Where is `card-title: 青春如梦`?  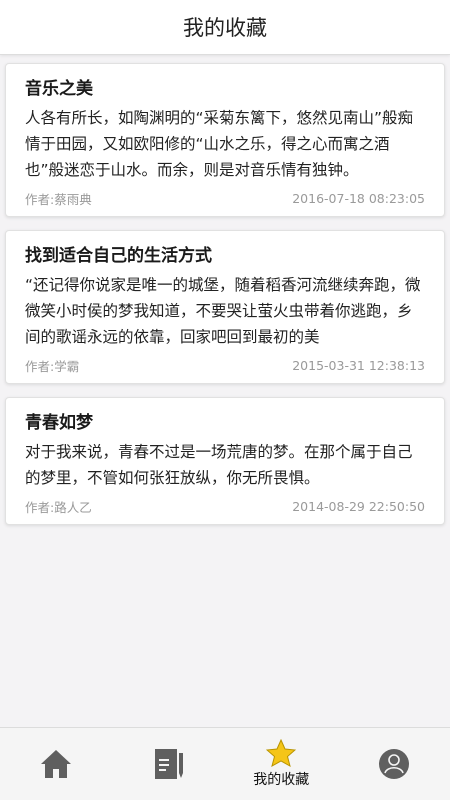
card-title: 青春如梦 is located at coordinates (59, 423).